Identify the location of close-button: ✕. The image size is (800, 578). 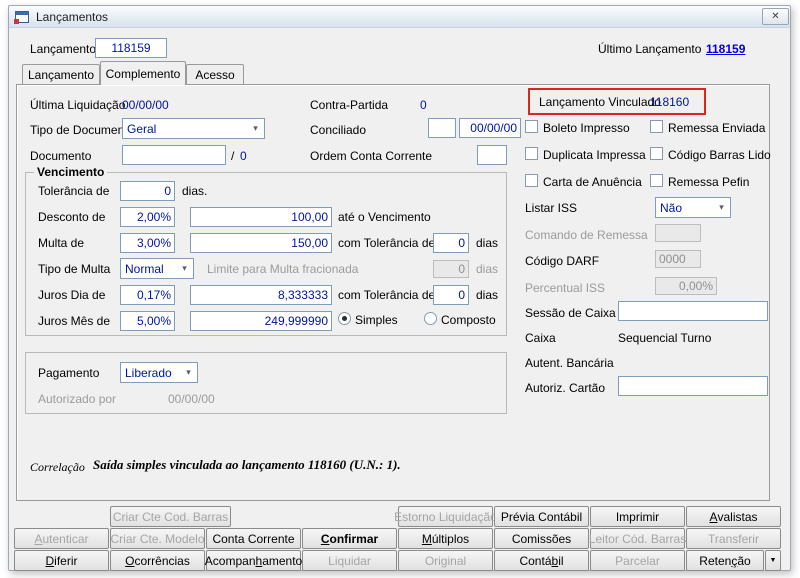
(775, 16).